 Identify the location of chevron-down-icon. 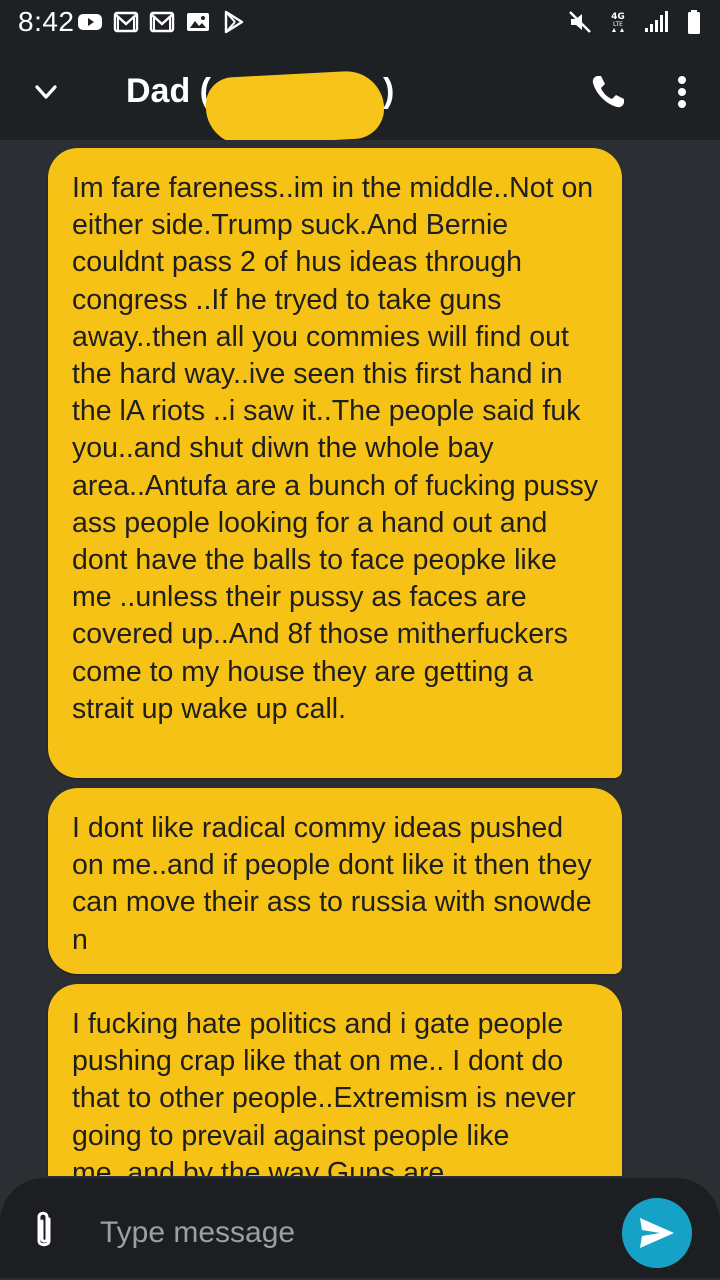
(46, 92).